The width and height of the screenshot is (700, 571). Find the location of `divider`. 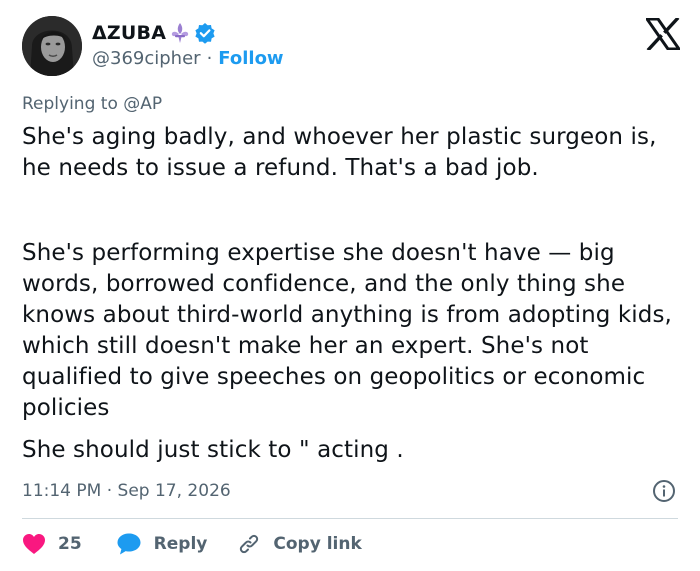

divider is located at coordinates (350, 518).